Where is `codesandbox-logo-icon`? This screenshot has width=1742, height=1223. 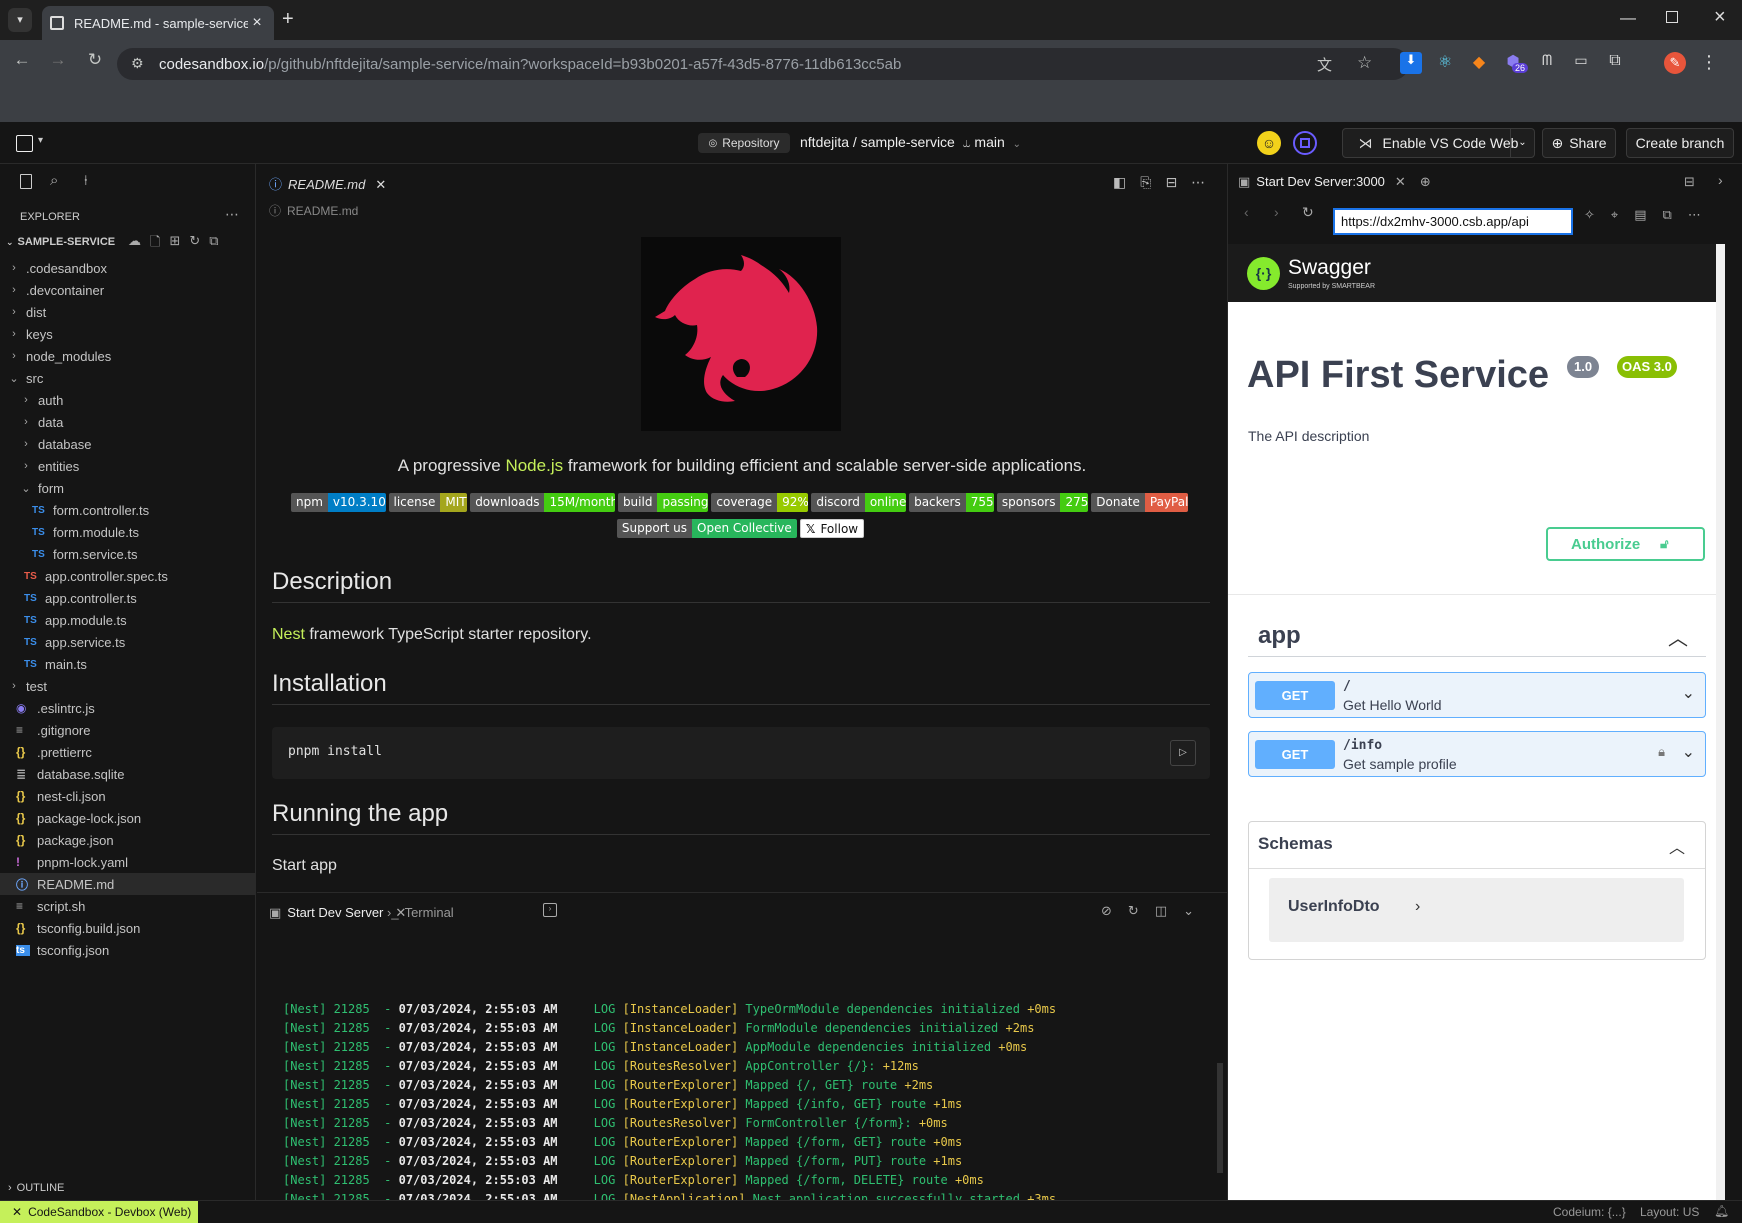 codesandbox-logo-icon is located at coordinates (24, 143).